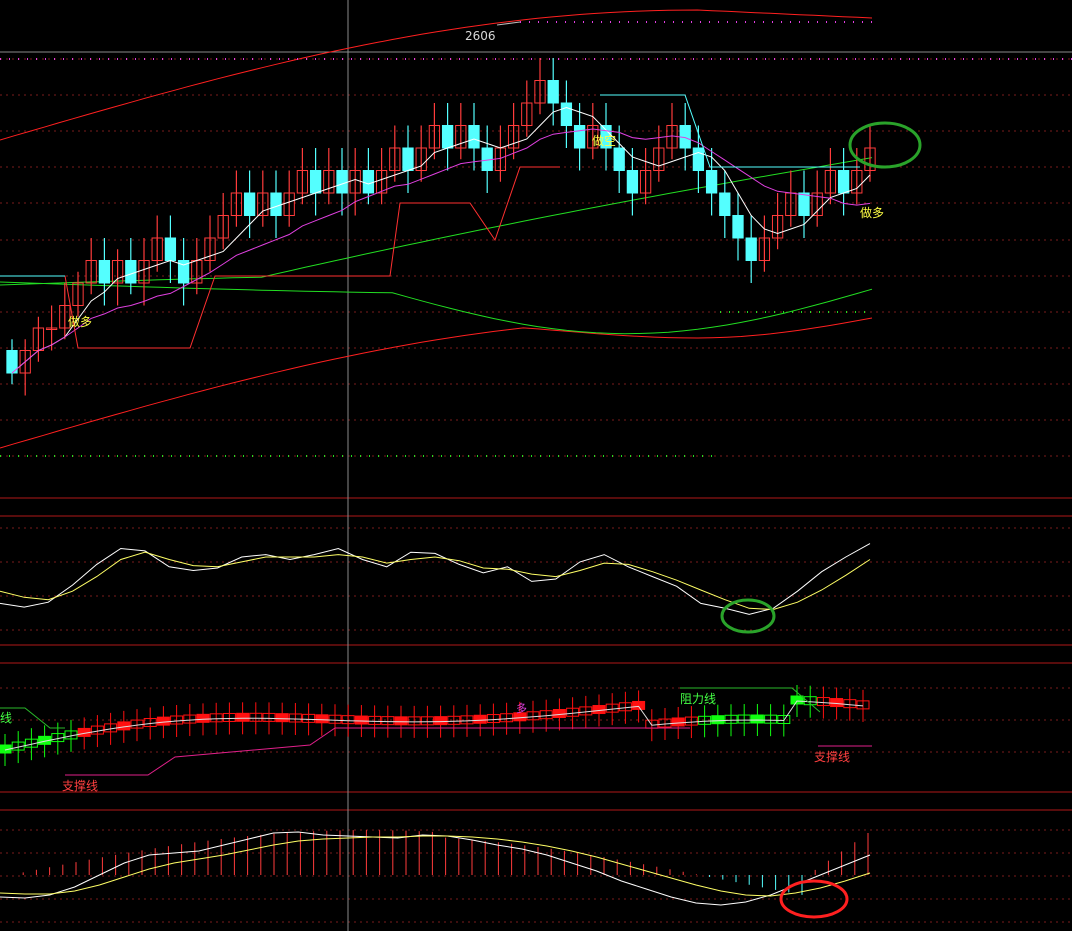  I want to click on support-line-left, so click(377, 751).